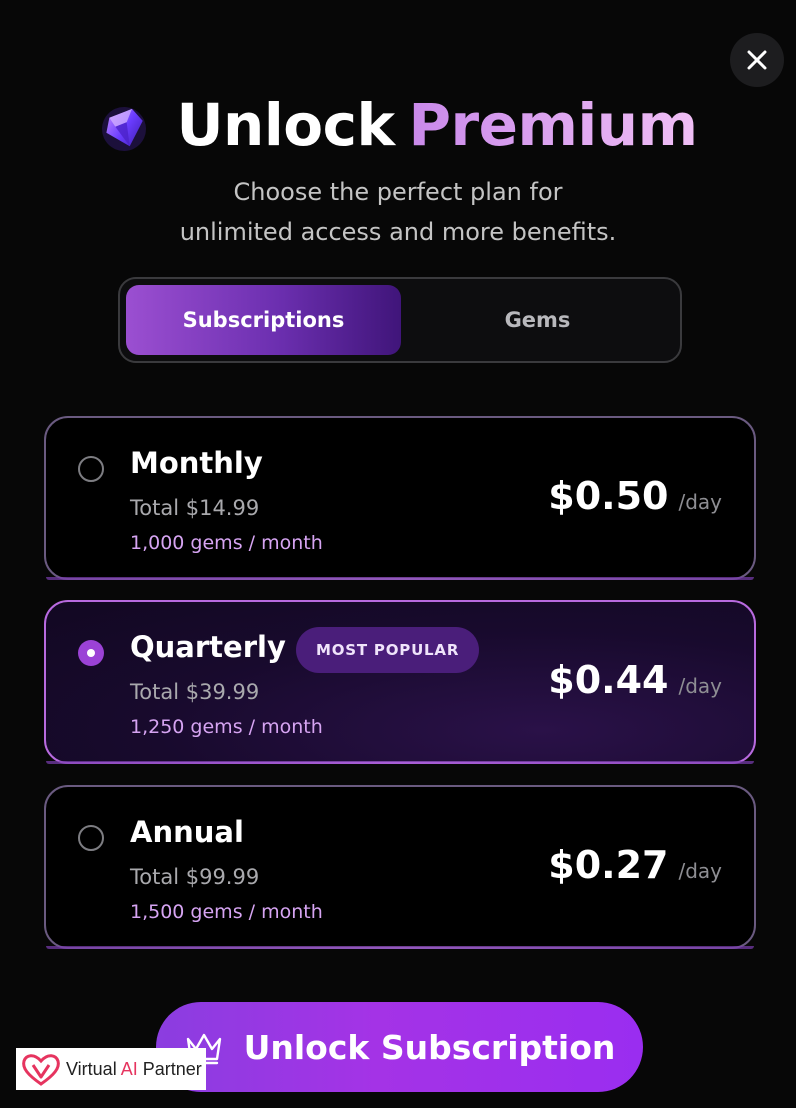 This screenshot has width=796, height=1108. I want to click on watermark-text-ai: AI, so click(129, 1068).